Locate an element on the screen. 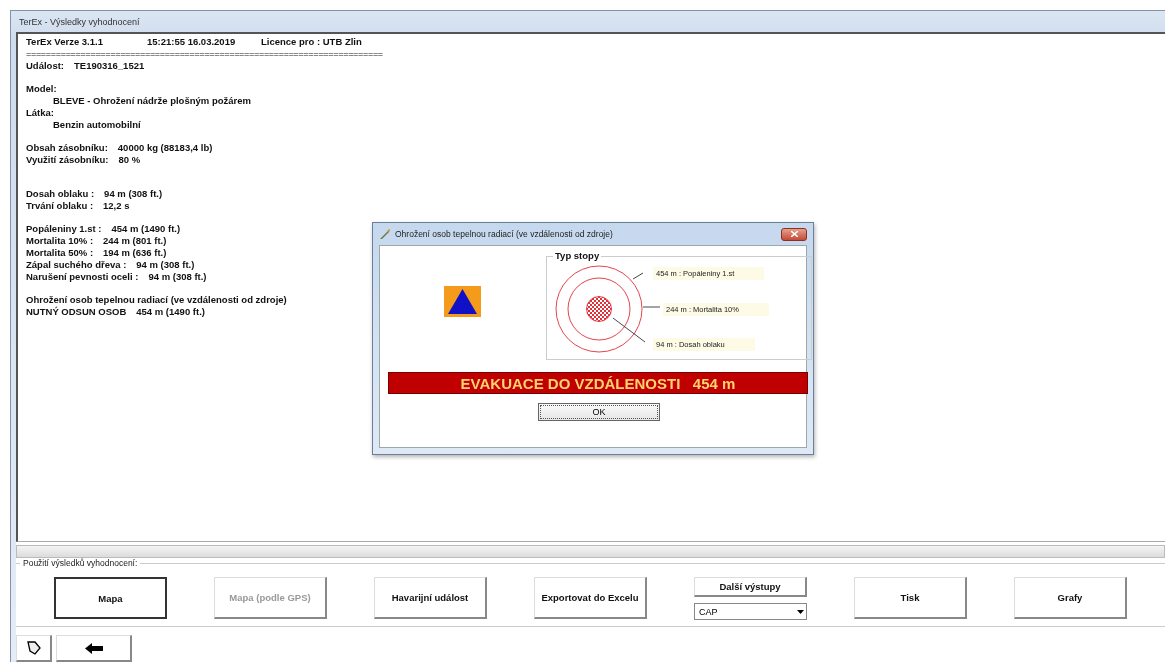 The height and width of the screenshot is (662, 1165). report-label: Událost: is located at coordinates (45, 66).